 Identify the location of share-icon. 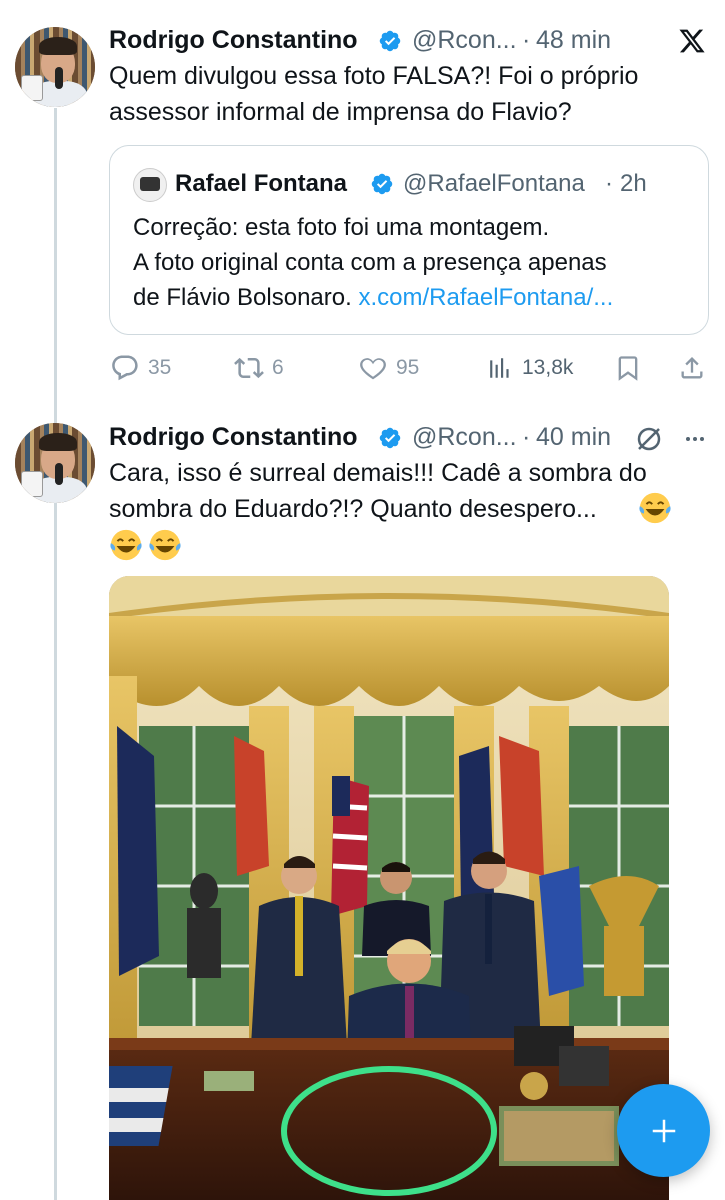
(692, 368).